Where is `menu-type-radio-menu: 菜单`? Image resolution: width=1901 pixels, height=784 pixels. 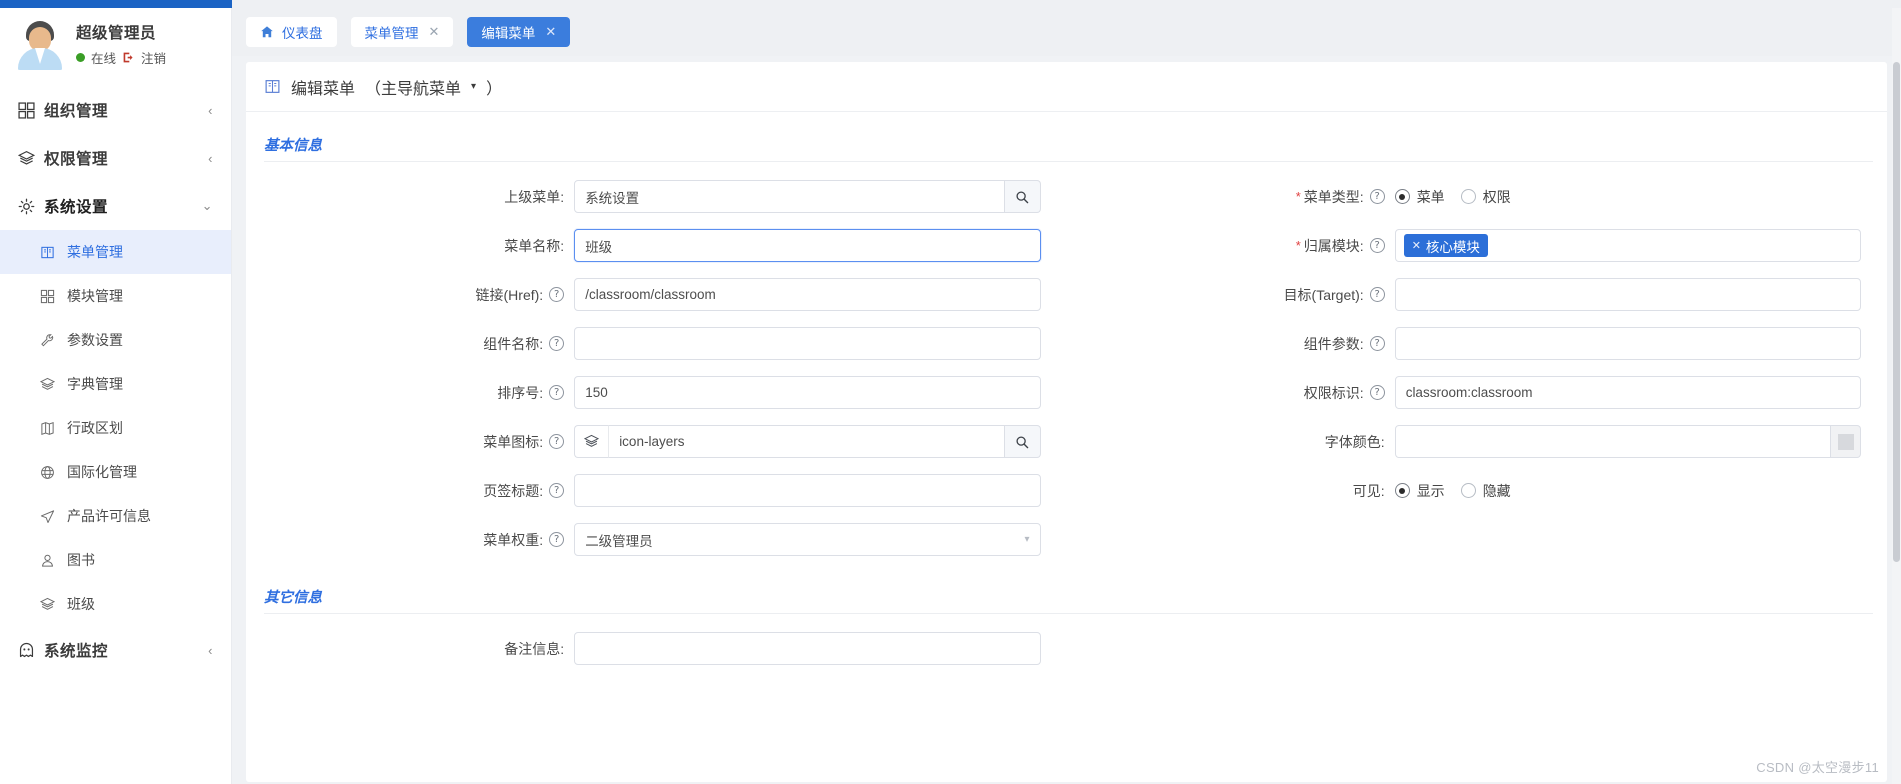
menu-type-radio-menu: 菜单 is located at coordinates (1419, 197).